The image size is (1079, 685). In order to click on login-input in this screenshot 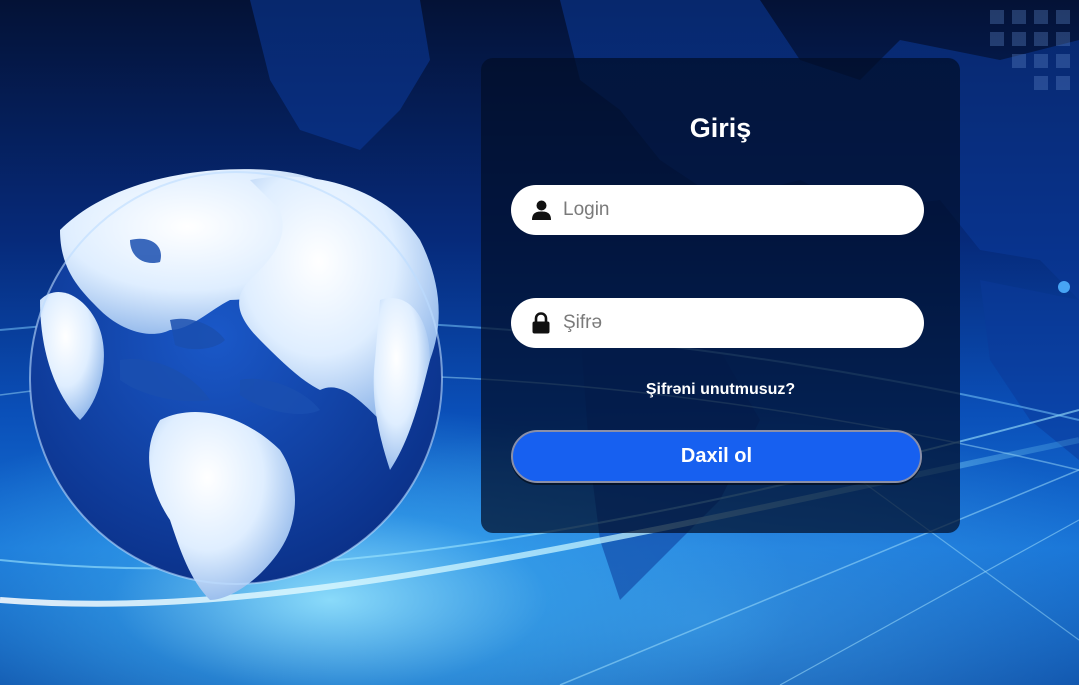, I will do `click(733, 210)`.